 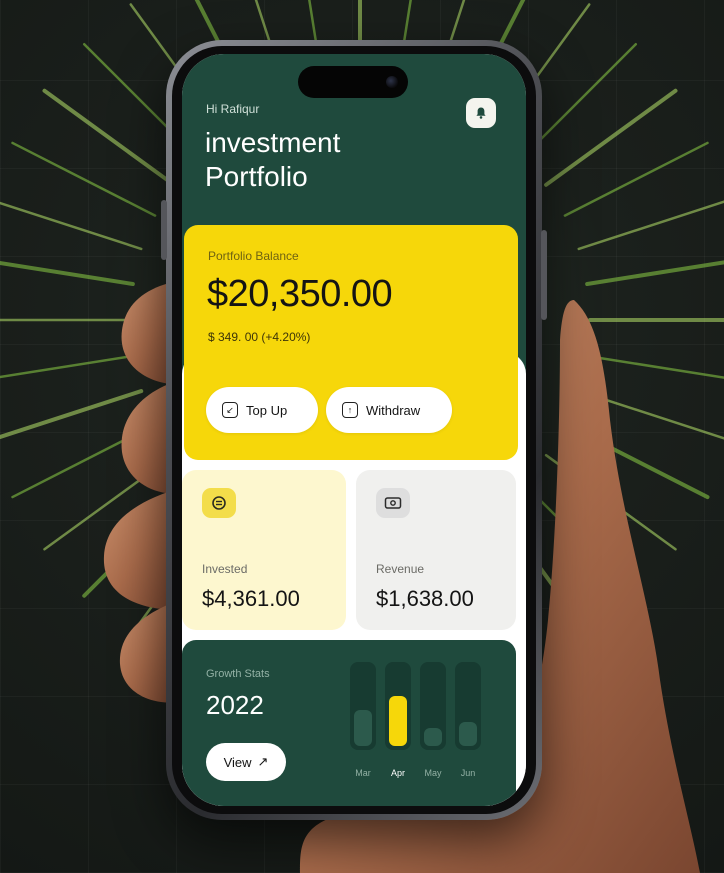 I want to click on bar-label: May, so click(x=433, y=773).